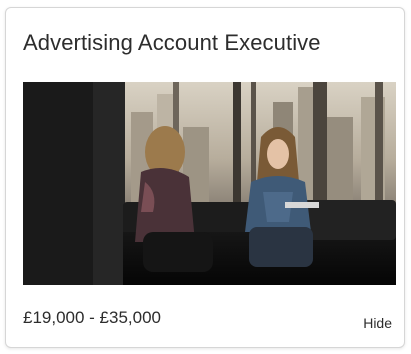 This screenshot has height=354, width=411. Describe the element at coordinates (92, 317) in the screenshot. I see `salary-range: £19,000 - £35,000` at that location.